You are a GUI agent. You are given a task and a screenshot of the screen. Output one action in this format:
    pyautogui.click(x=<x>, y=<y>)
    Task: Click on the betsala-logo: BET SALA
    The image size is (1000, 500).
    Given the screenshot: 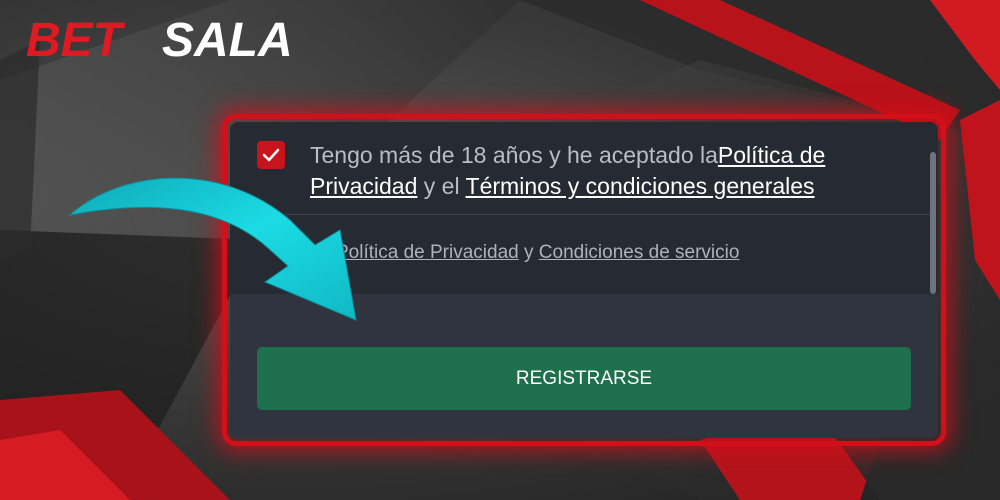 What is the action you would take?
    pyautogui.click(x=192, y=40)
    